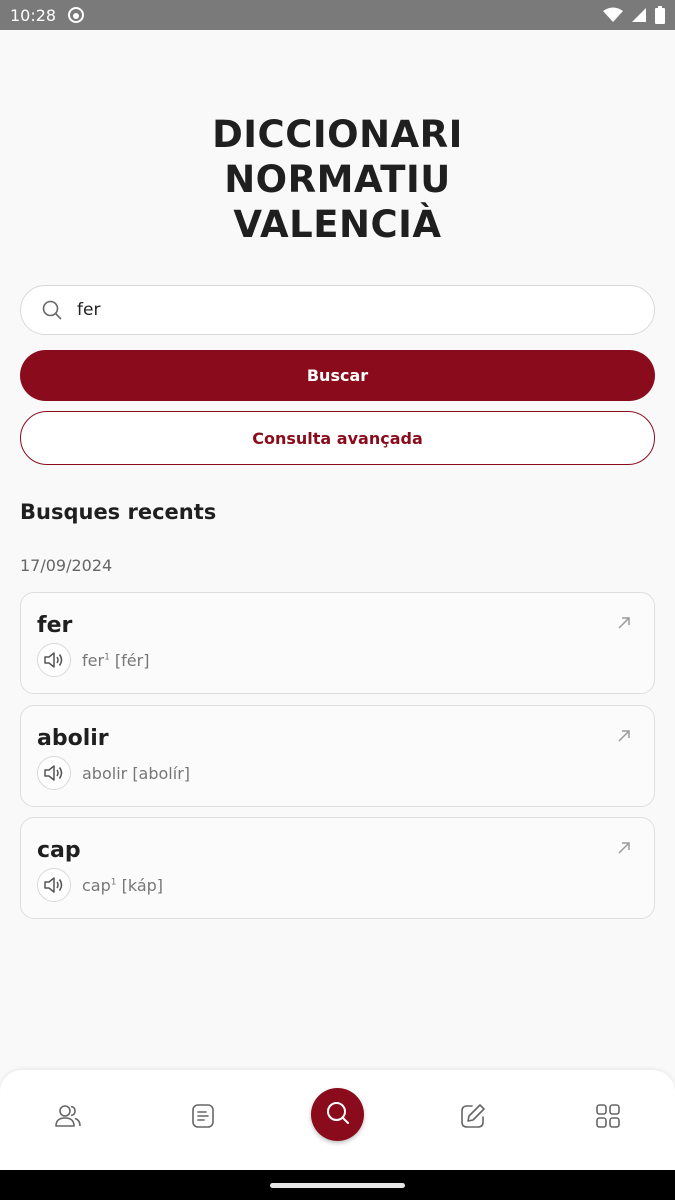 Image resolution: width=675 pixels, height=1200 pixels. I want to click on recent-item-word: cap, so click(59, 850).